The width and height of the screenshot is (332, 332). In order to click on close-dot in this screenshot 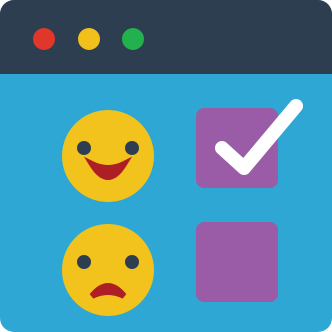, I will do `click(44, 39)`.